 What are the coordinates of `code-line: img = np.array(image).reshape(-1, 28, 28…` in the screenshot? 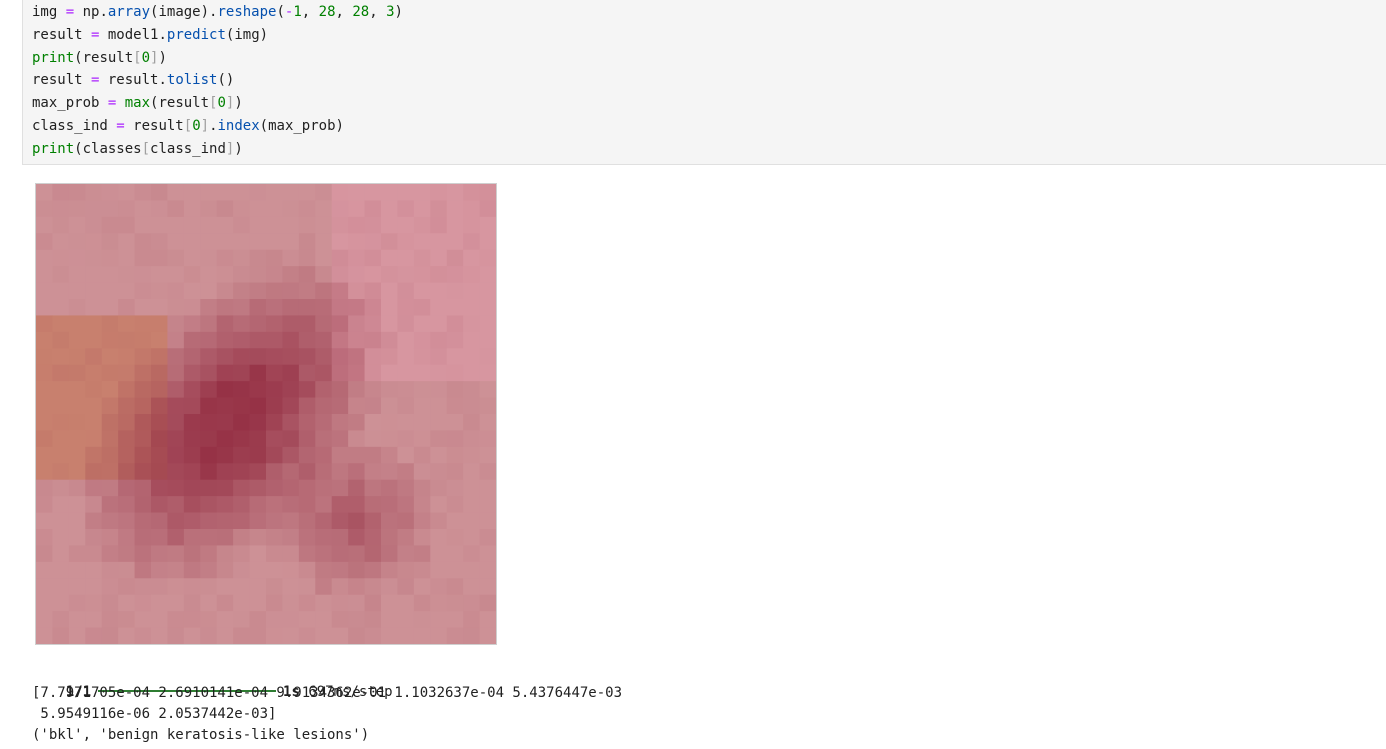 It's located at (217, 12).